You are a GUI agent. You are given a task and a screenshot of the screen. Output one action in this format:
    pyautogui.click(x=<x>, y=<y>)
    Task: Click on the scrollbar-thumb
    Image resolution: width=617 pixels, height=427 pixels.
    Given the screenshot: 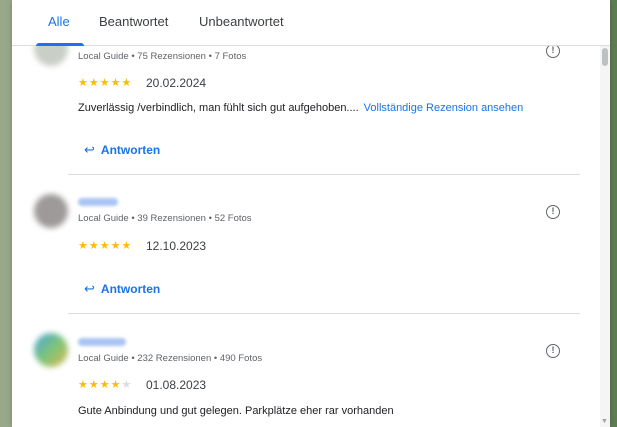 What is the action you would take?
    pyautogui.click(x=605, y=57)
    